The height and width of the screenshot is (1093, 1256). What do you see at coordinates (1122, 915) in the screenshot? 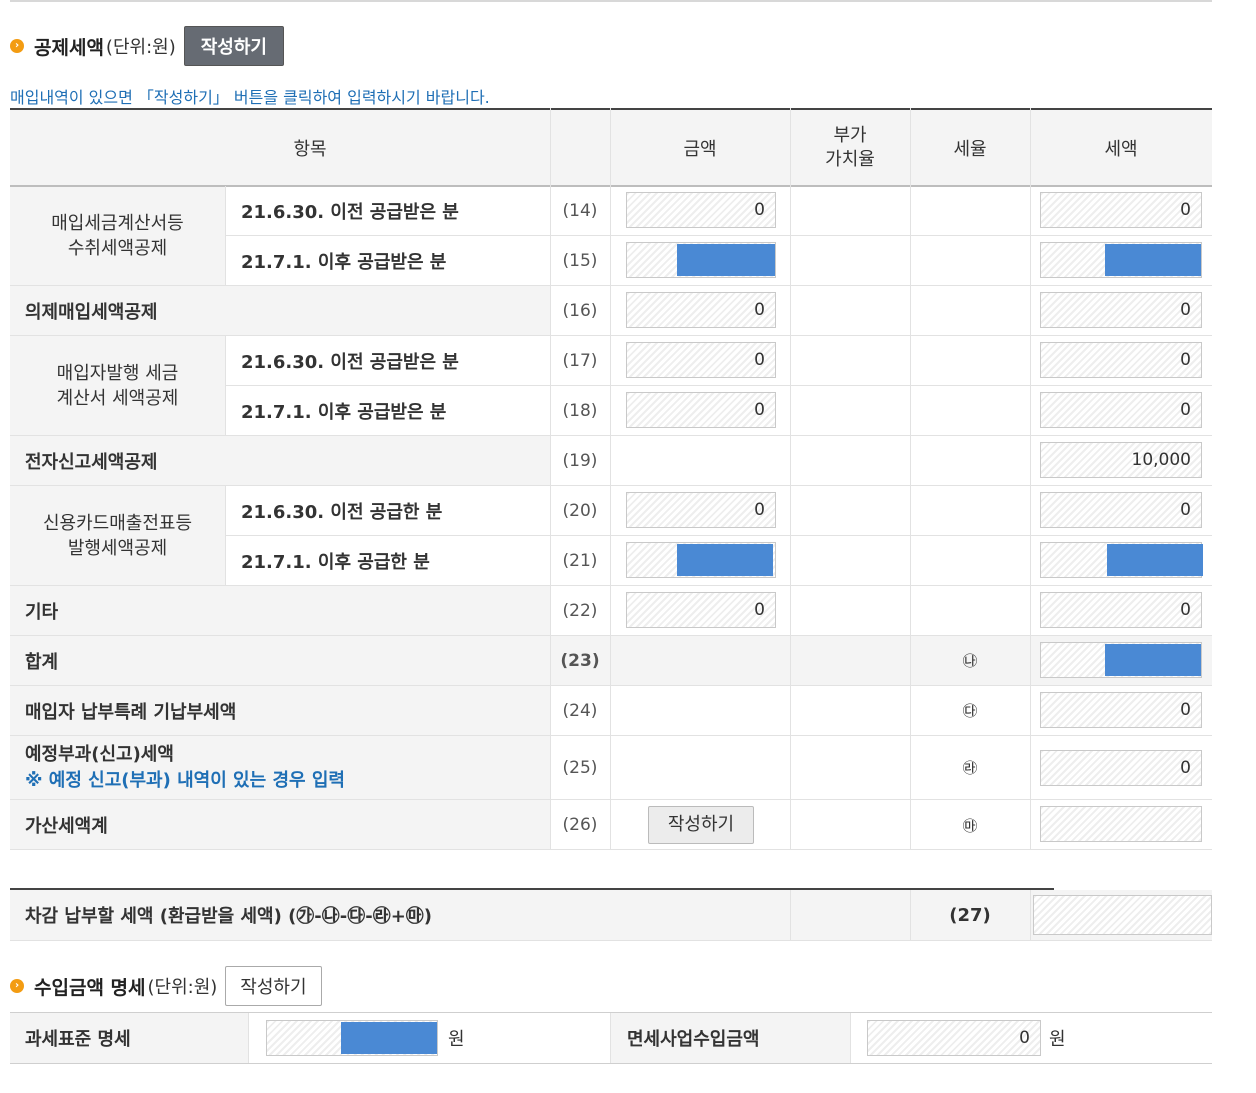
I see `final-tax-input` at bounding box center [1122, 915].